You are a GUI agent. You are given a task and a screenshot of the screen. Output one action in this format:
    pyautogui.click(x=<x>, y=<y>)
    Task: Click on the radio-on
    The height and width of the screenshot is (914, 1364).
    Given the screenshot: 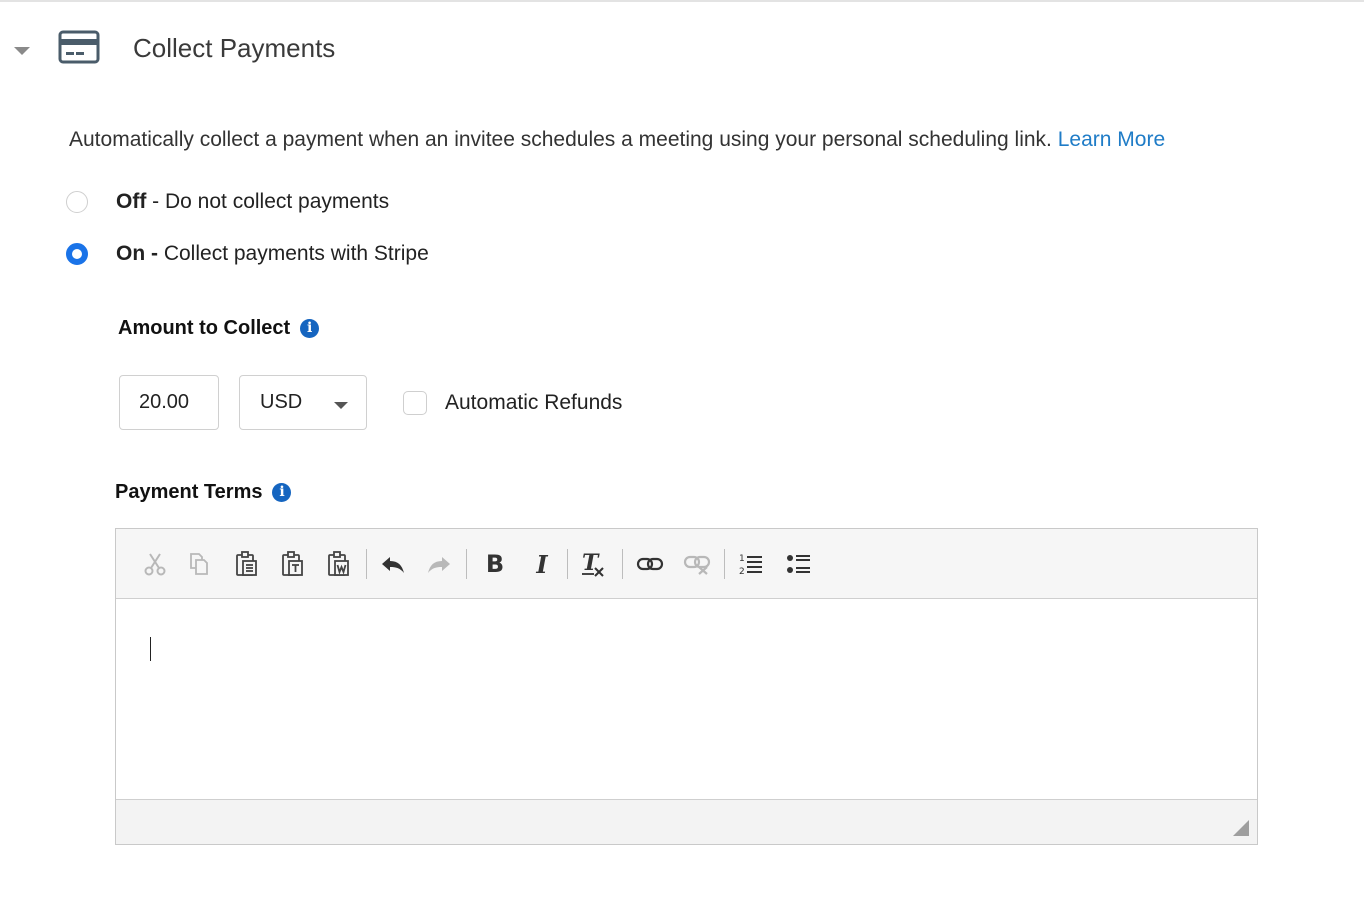 What is the action you would take?
    pyautogui.click(x=77, y=254)
    